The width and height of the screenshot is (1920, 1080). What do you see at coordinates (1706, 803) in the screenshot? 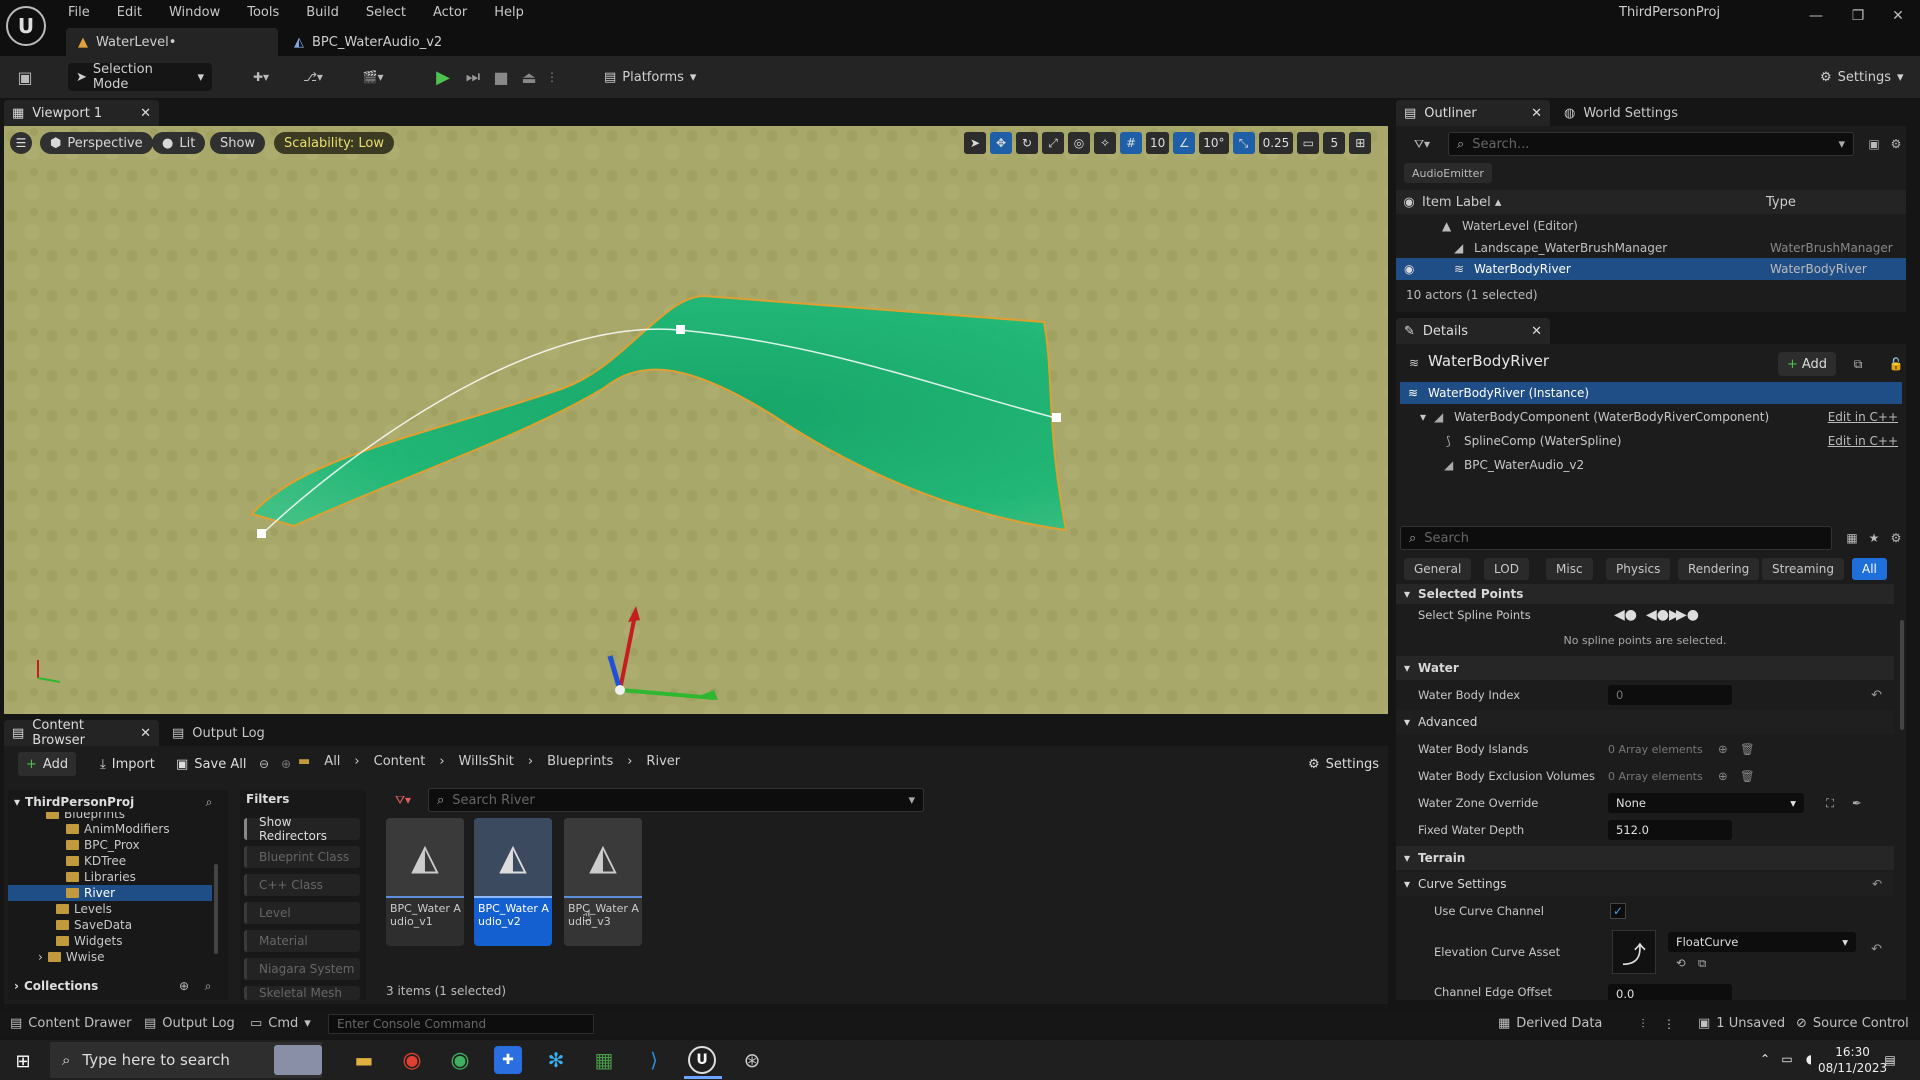
I see `zone-override-dropdown: None ▾` at bounding box center [1706, 803].